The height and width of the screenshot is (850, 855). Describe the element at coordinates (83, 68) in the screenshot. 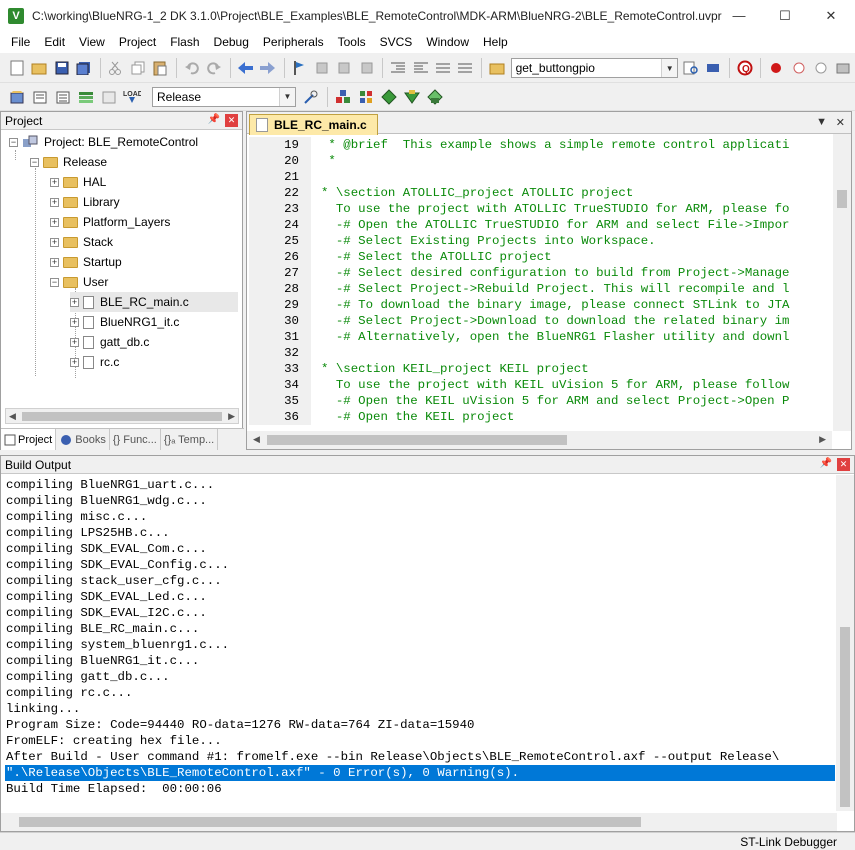

I see `save-all-icon` at that location.